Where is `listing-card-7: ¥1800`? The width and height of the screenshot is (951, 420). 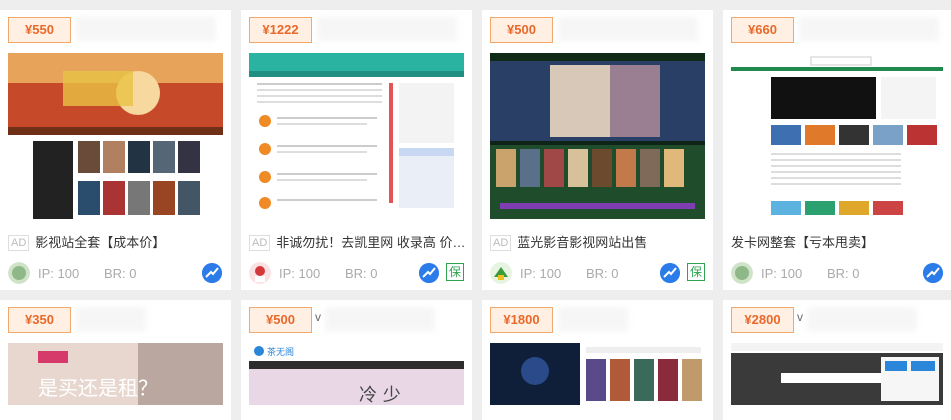 listing-card-7: ¥1800 is located at coordinates (597, 360).